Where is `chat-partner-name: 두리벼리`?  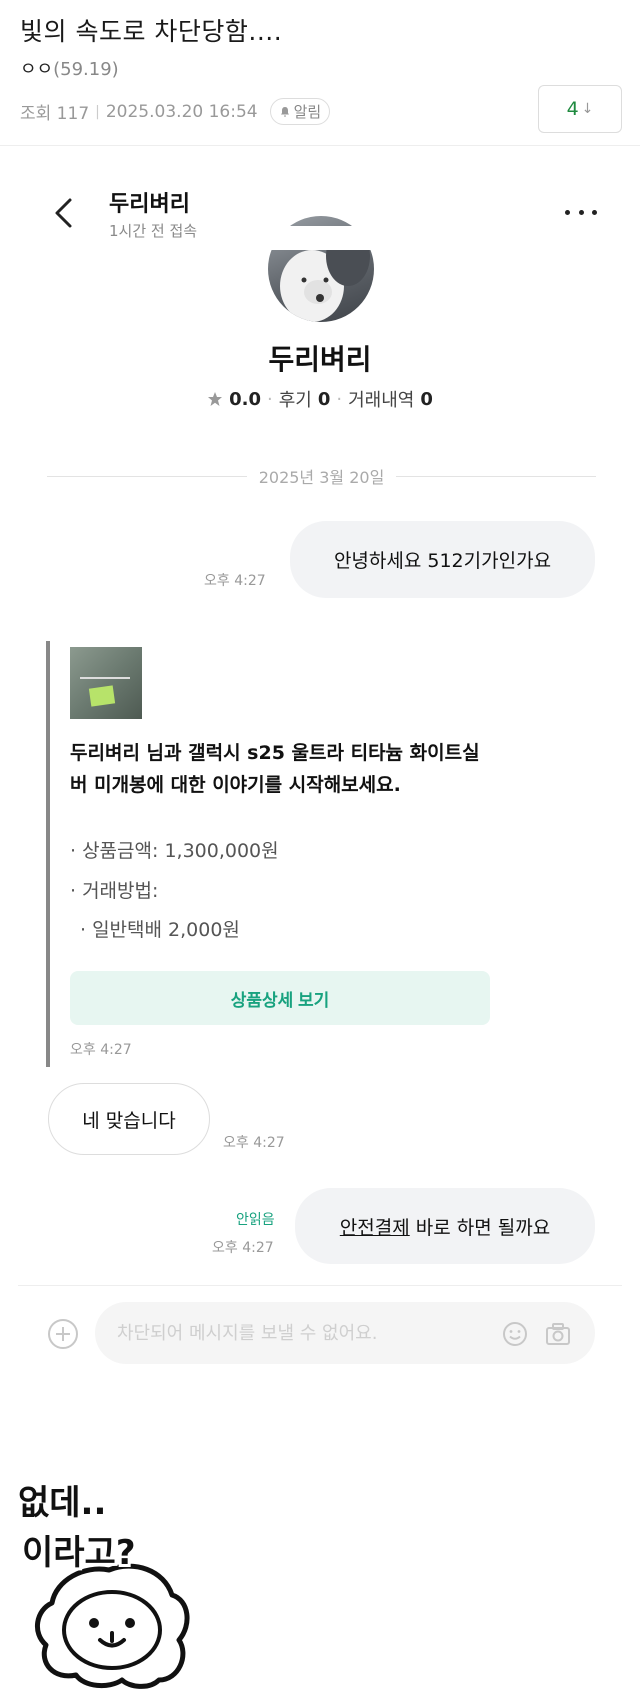
chat-partner-name: 두리벼리 is located at coordinates (149, 204).